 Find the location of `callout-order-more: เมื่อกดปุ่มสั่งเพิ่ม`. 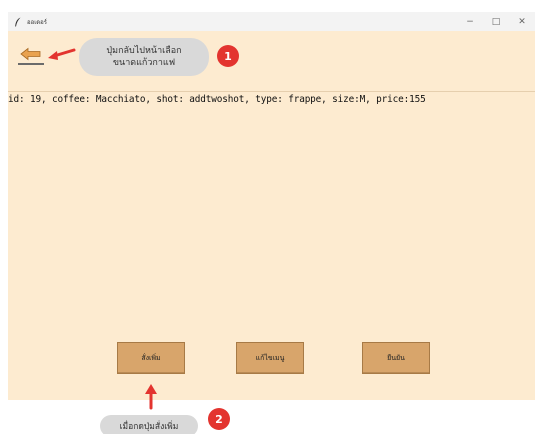

callout-order-more: เมื่อกดปุ่มสั่งเพิ่ม is located at coordinates (149, 424).